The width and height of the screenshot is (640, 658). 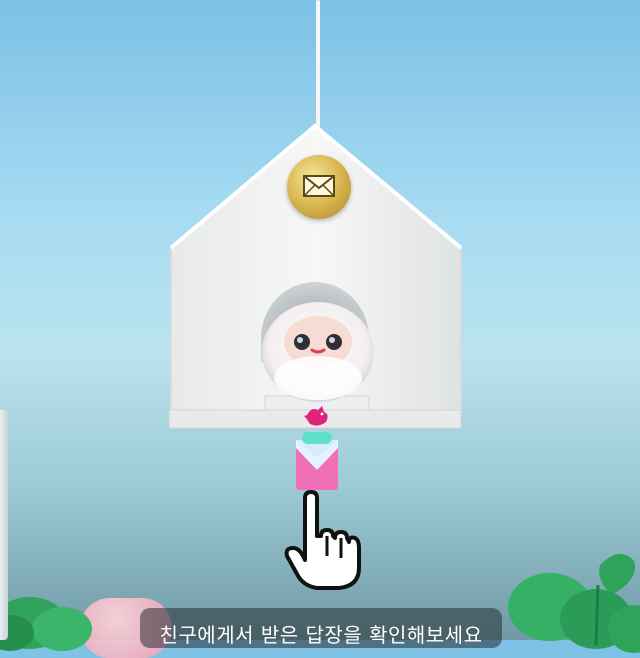 What do you see at coordinates (322, 540) in the screenshot?
I see `pointing-hand-icon` at bounding box center [322, 540].